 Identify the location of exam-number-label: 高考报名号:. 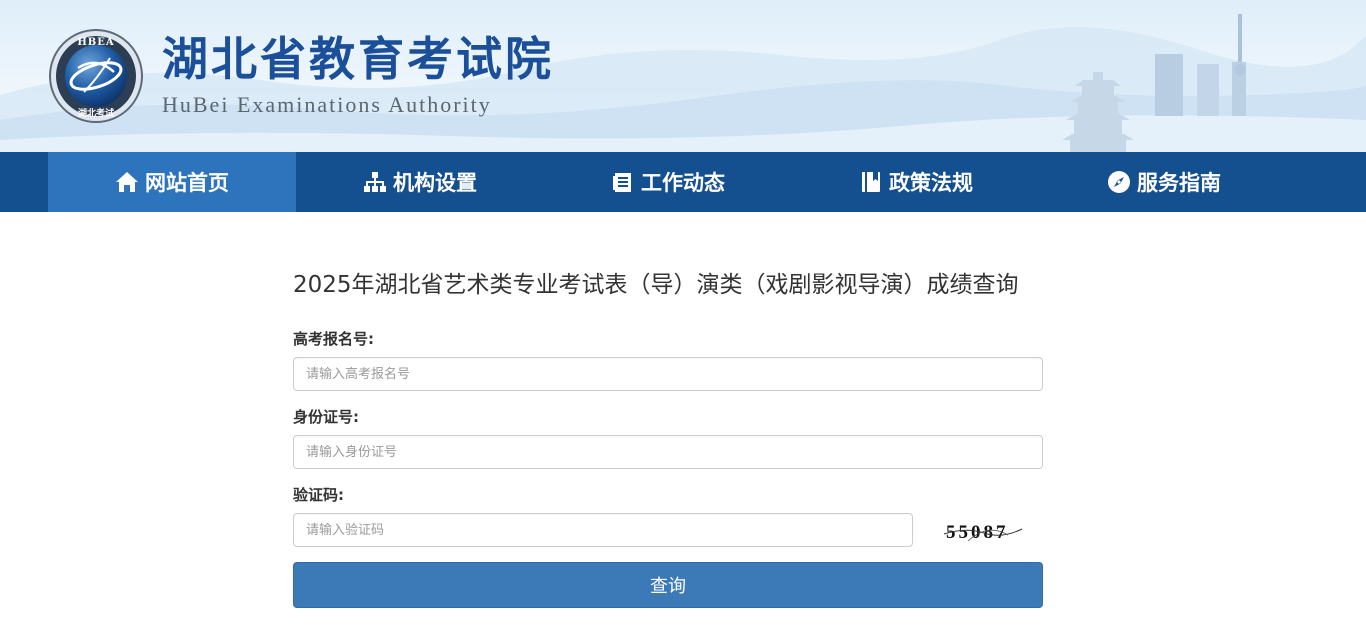
(333, 339).